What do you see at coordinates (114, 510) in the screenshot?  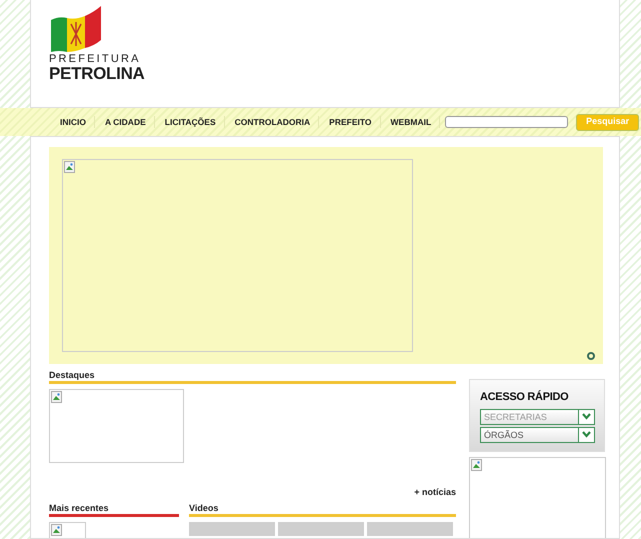 I see `section-heading: Mais recentes` at bounding box center [114, 510].